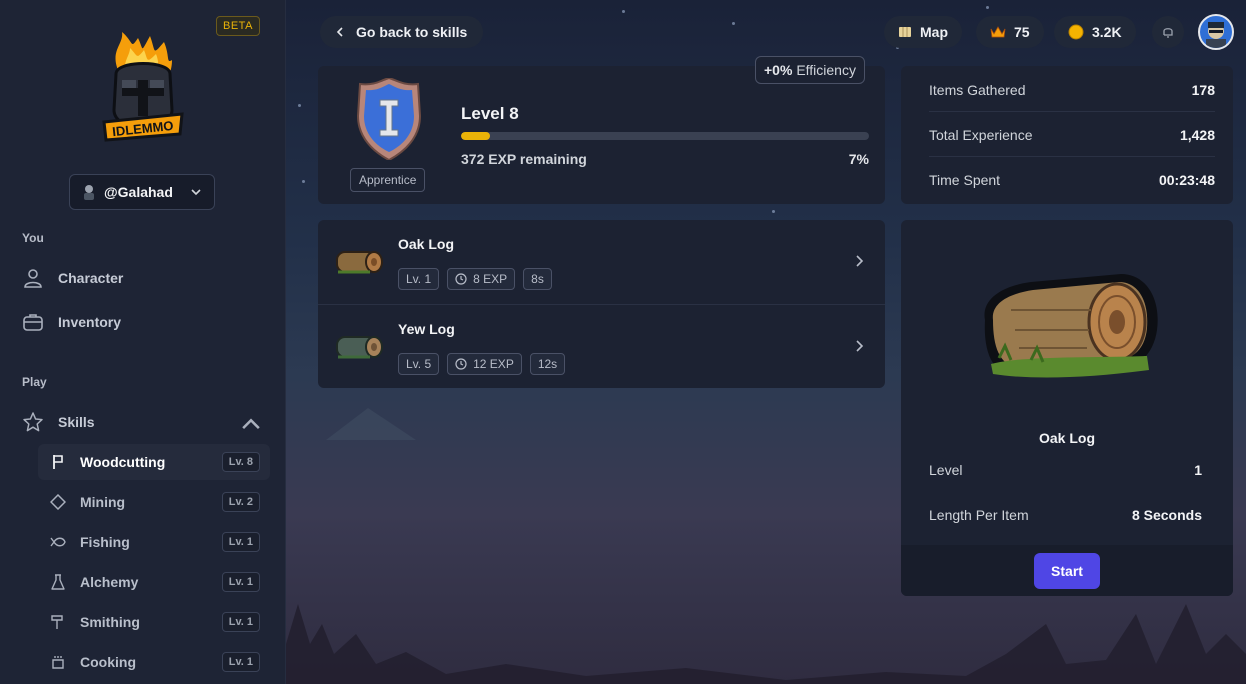 The height and width of the screenshot is (684, 1246). Describe the element at coordinates (1065, 515) in the screenshot. I see `detail-row-length: Length Per Item 8 Seconds` at that location.